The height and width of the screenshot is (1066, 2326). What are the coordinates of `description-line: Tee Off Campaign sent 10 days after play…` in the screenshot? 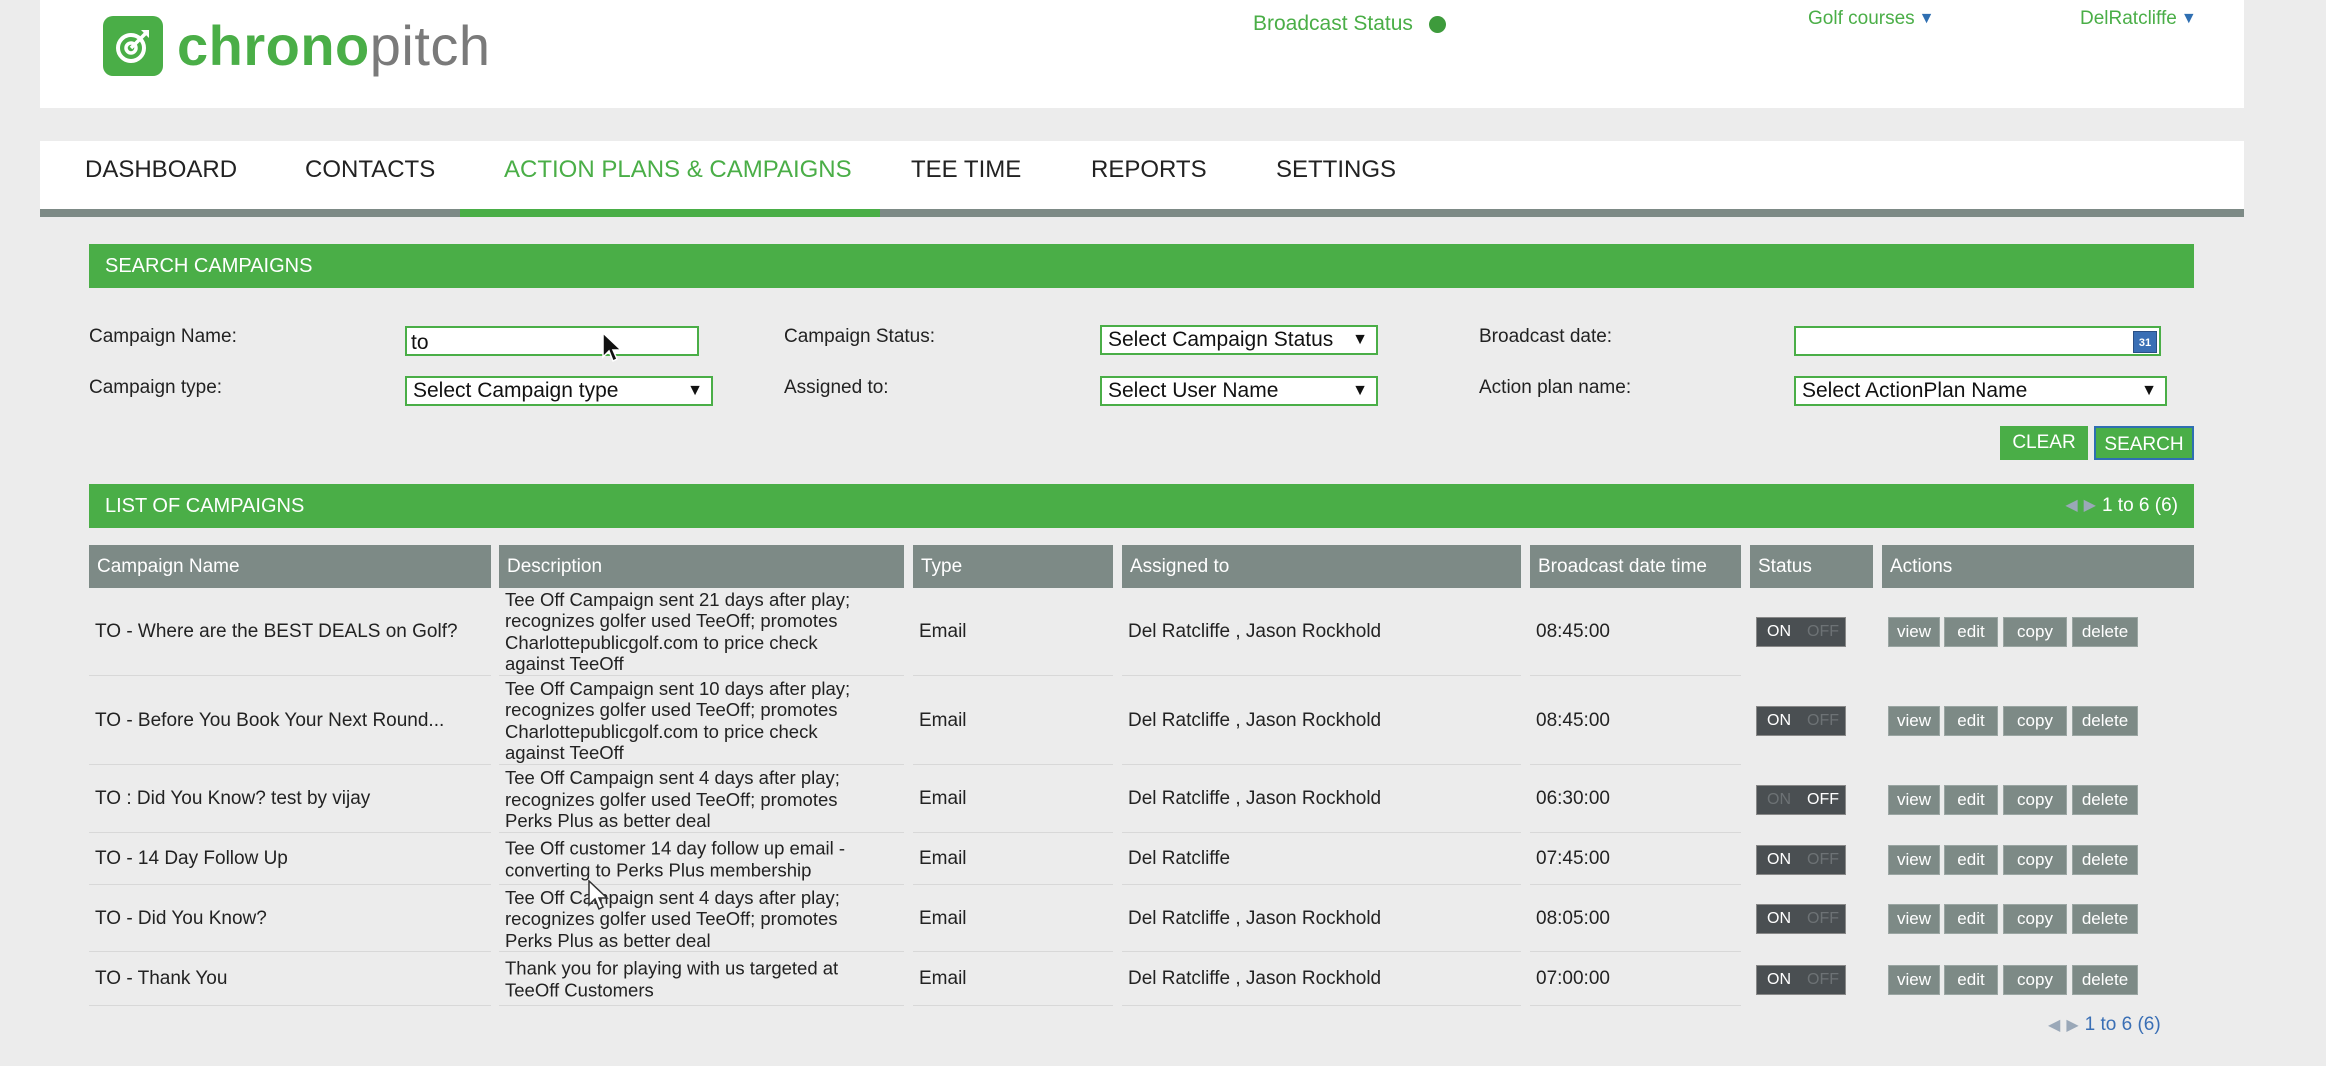 It's located at (678, 688).